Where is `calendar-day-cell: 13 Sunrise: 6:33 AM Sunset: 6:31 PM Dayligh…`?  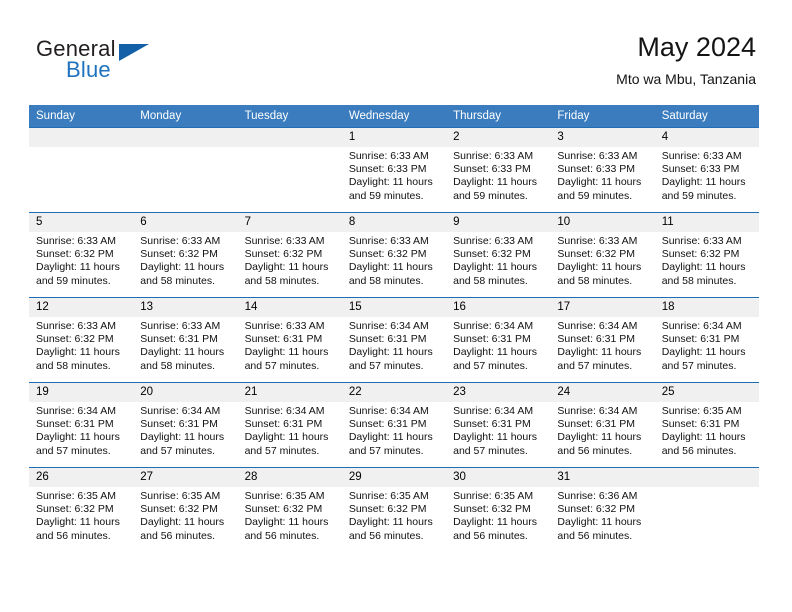
calendar-day-cell: 13 Sunrise: 6:33 AM Sunset: 6:31 PM Dayligh… is located at coordinates (185, 340).